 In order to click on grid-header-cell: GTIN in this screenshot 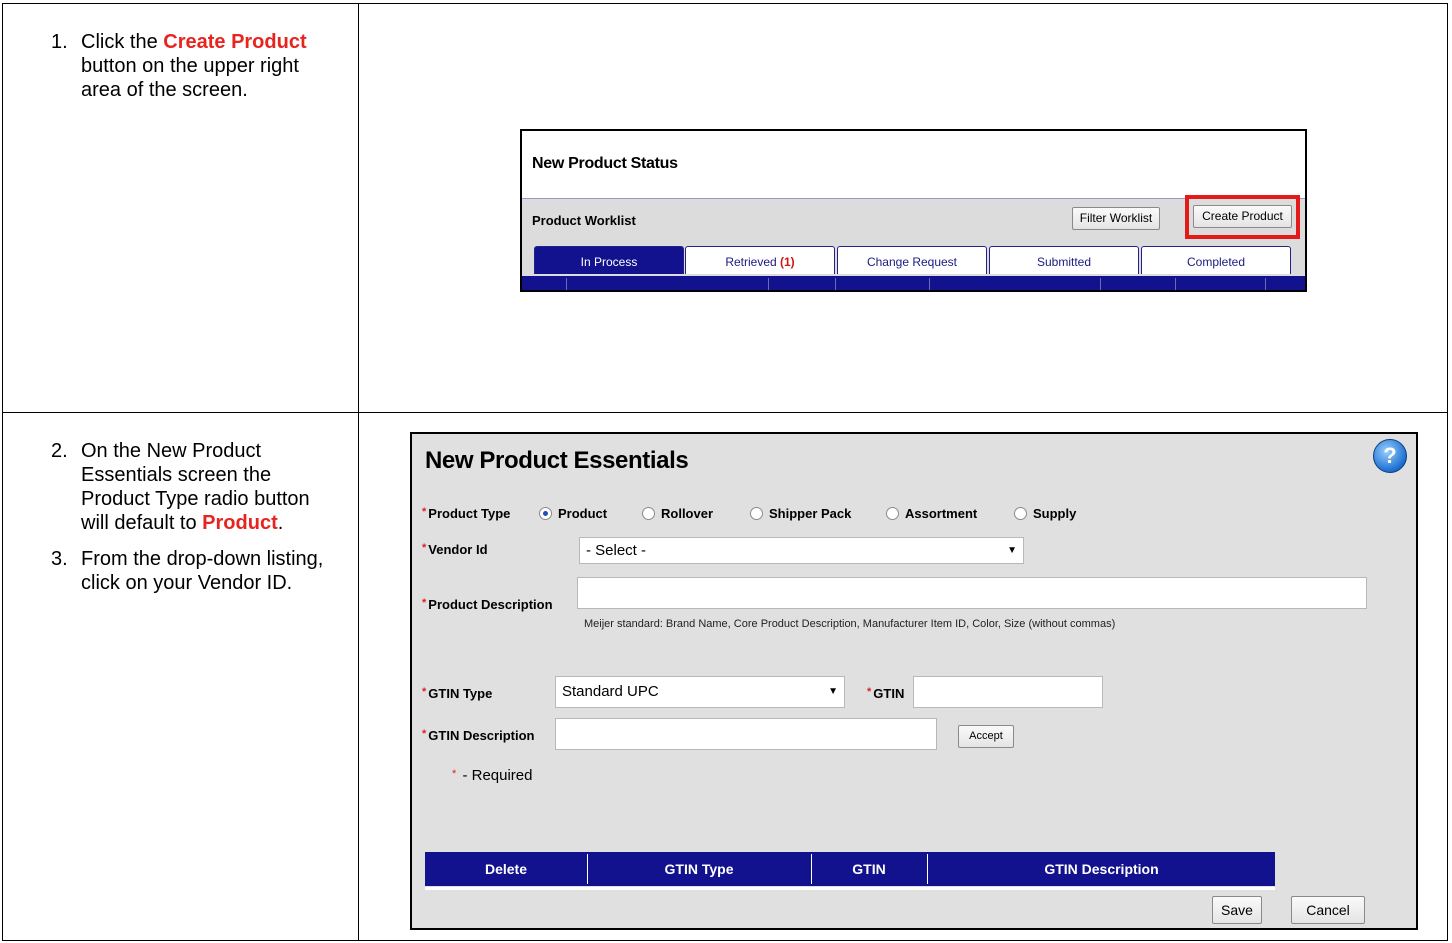, I will do `click(869, 869)`.